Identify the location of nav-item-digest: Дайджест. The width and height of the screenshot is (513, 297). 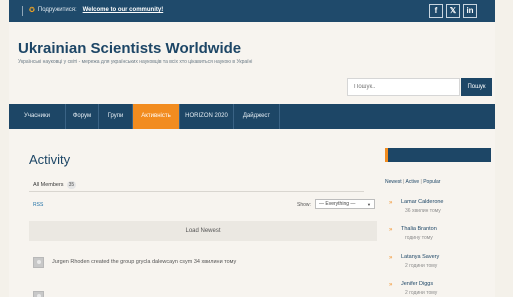
(257, 116).